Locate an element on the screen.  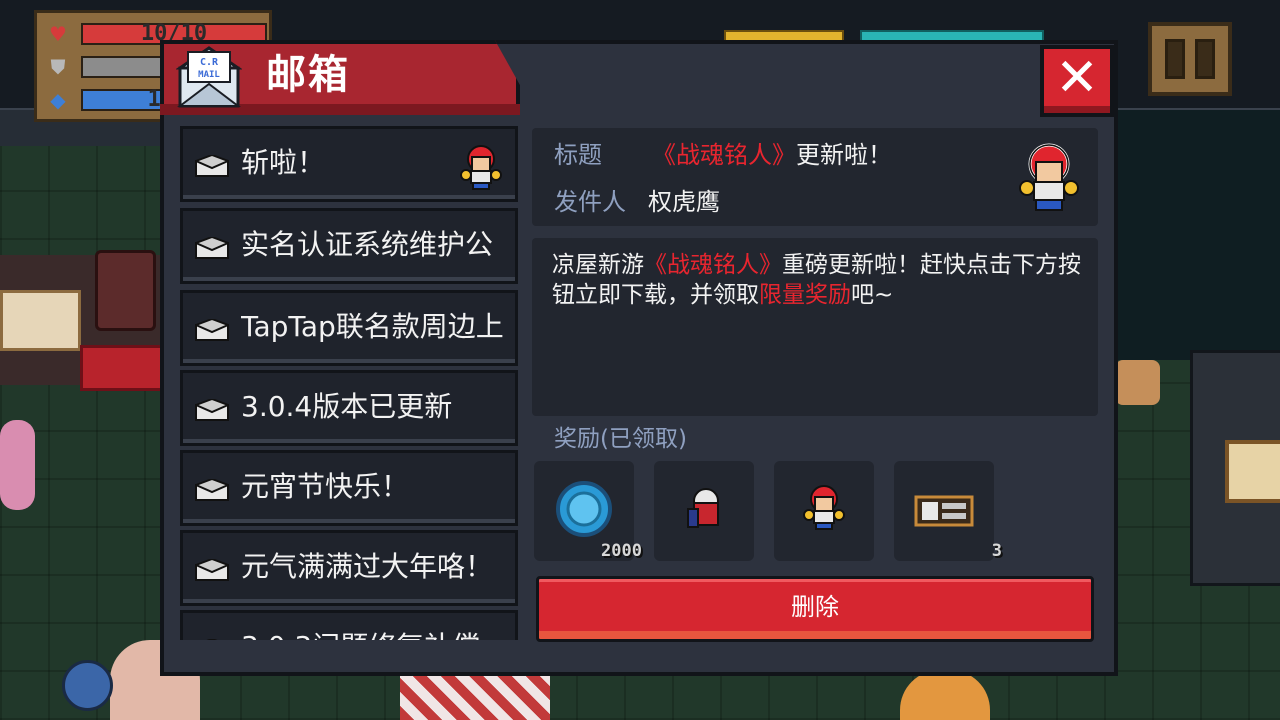
floor-item is located at coordinates (1137, 382).